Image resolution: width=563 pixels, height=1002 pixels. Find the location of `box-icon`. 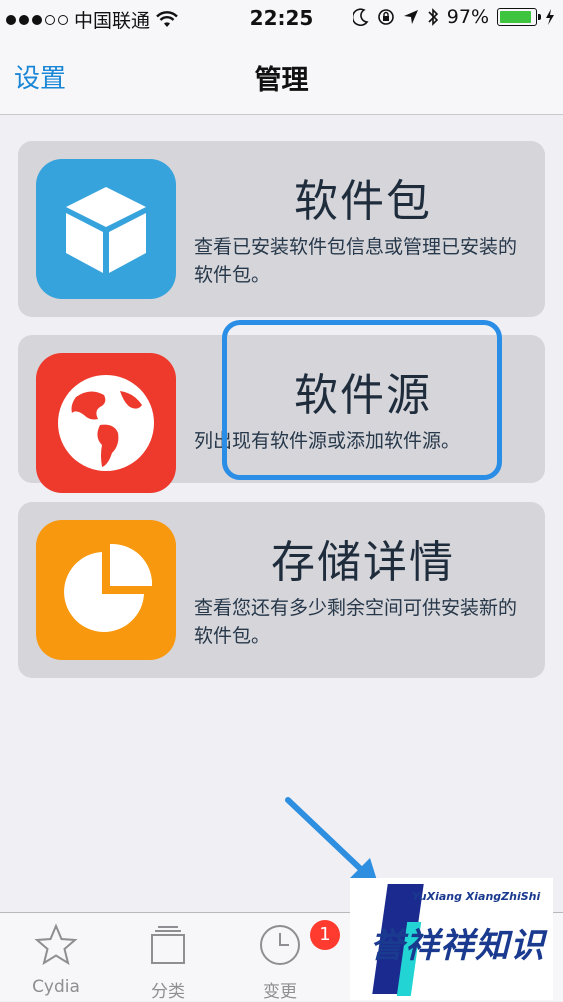

box-icon is located at coordinates (106, 229).